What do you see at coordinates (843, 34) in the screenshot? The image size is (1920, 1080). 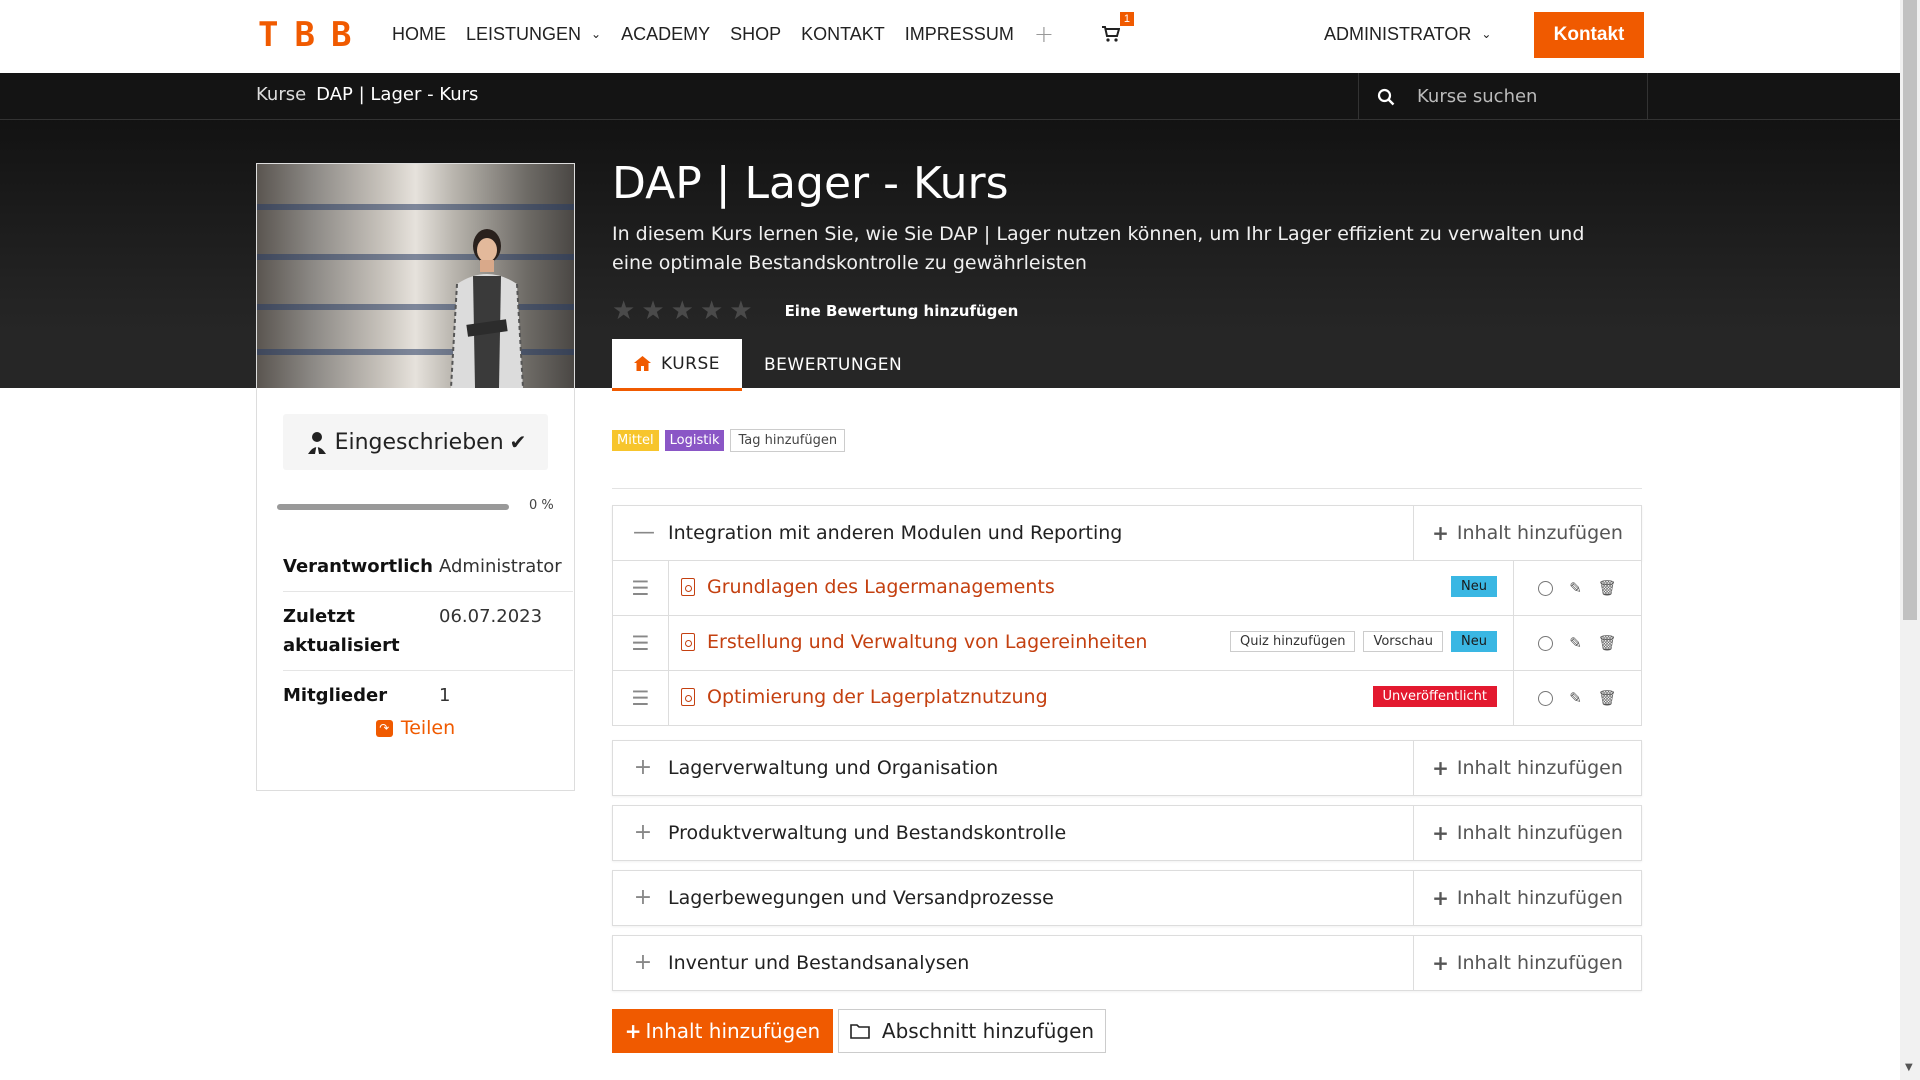 I see `nav-kontakt: KONTAKT` at bounding box center [843, 34].